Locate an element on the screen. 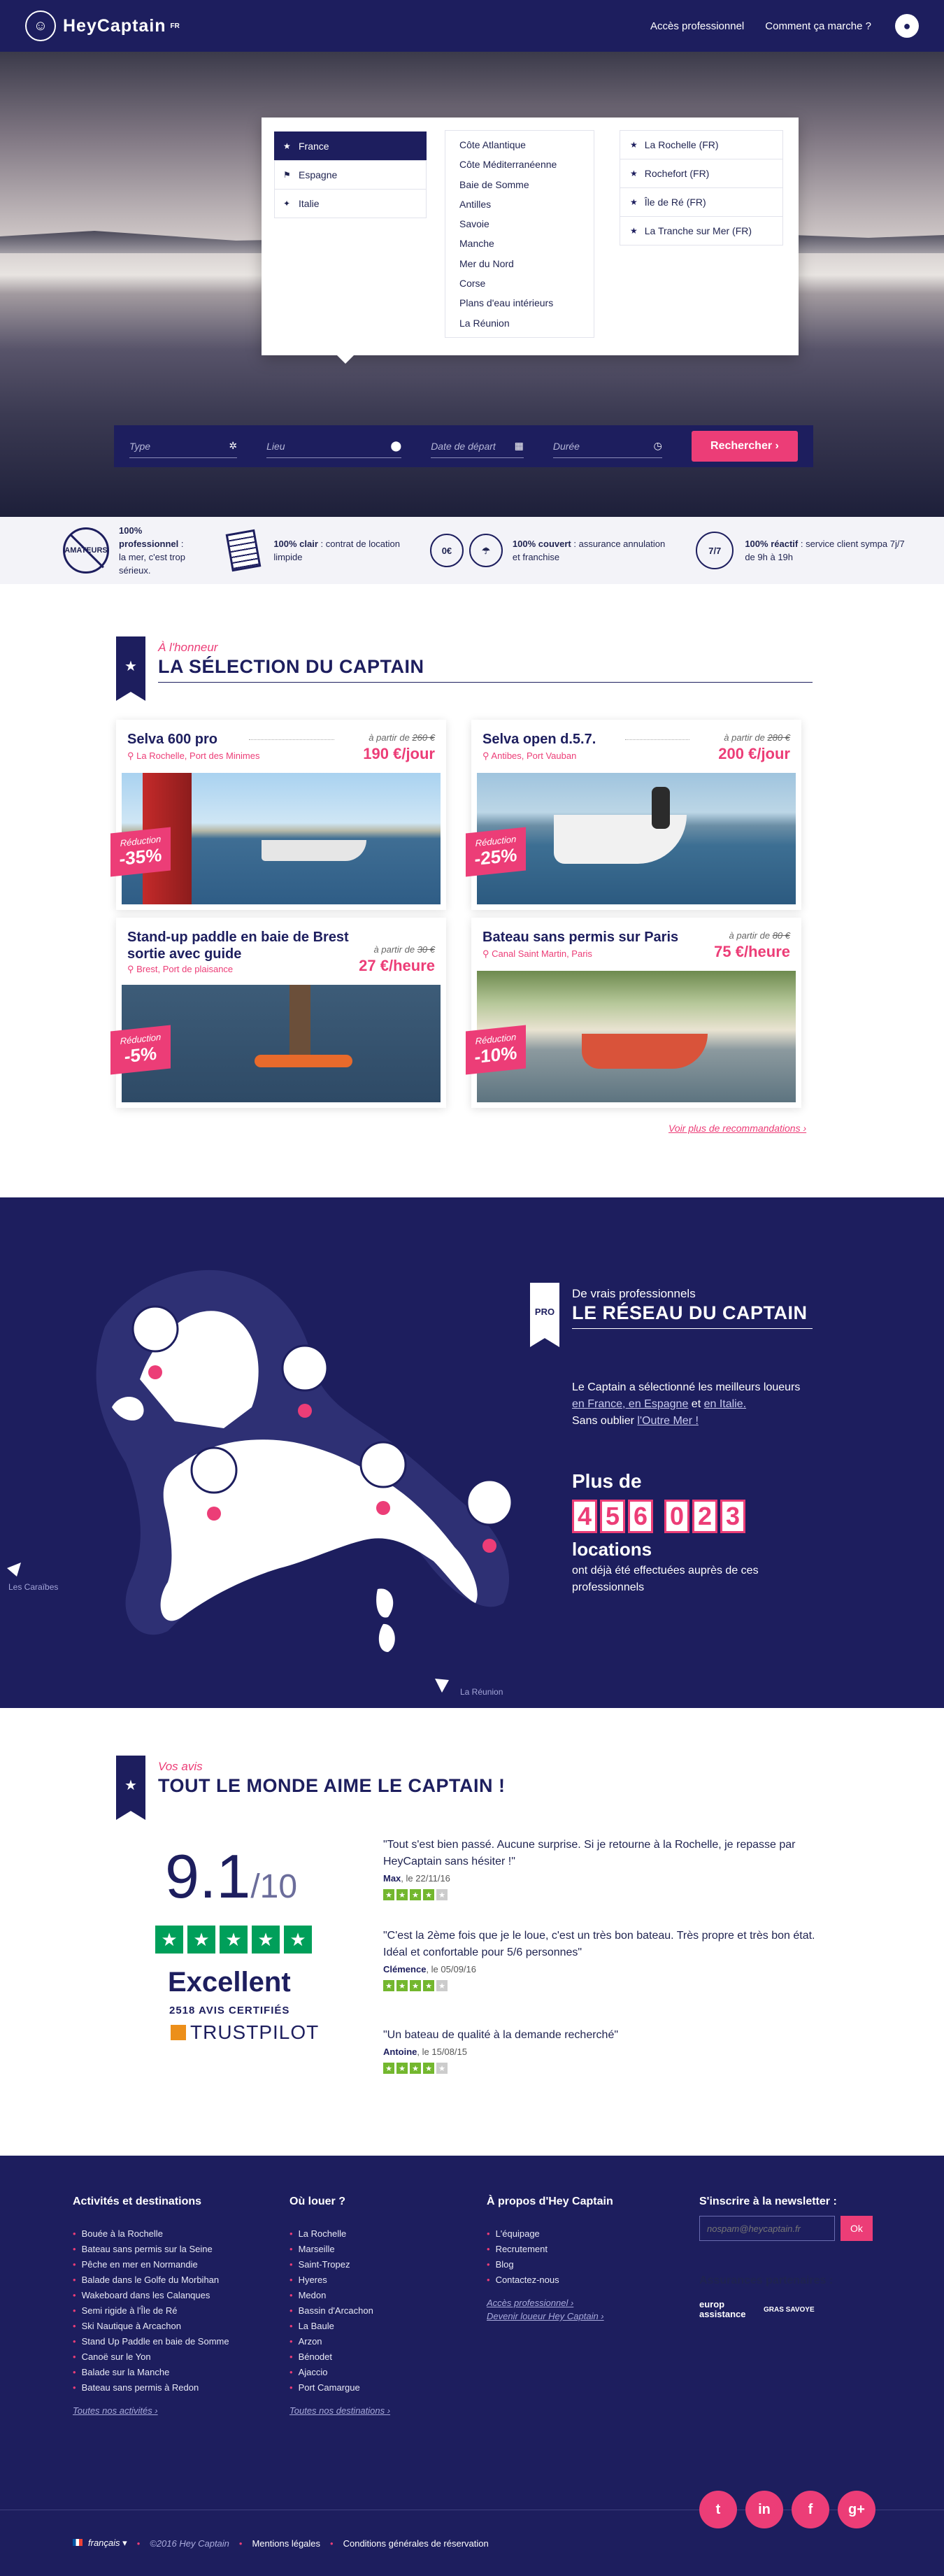  duration-field: Durée ◷ is located at coordinates (607, 446).